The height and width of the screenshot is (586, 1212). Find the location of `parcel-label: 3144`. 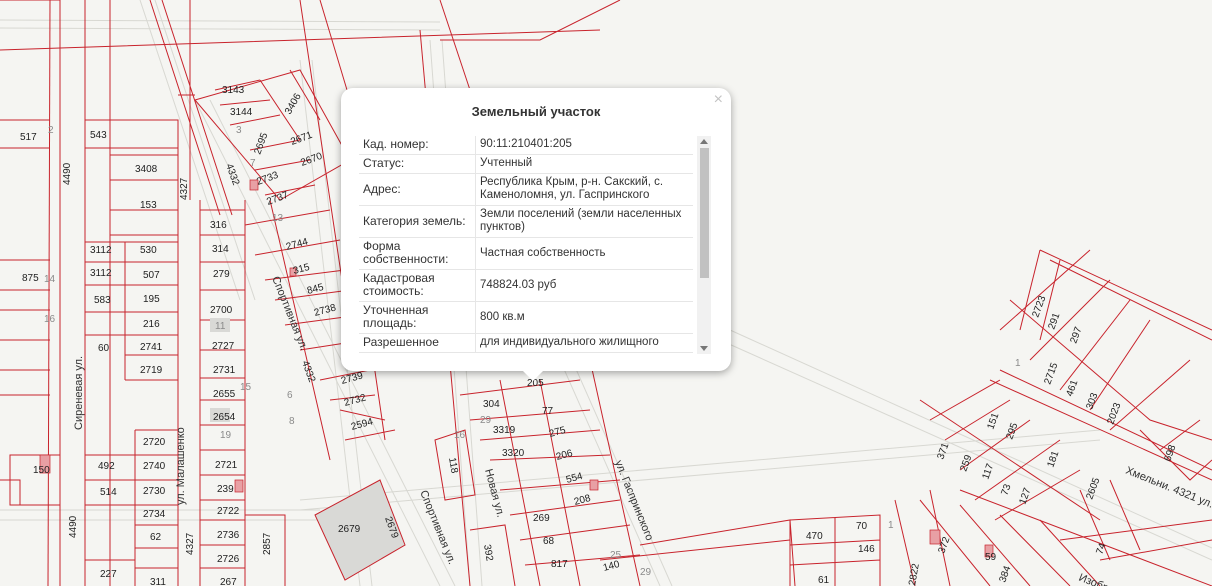

parcel-label: 3144 is located at coordinates (241, 112).